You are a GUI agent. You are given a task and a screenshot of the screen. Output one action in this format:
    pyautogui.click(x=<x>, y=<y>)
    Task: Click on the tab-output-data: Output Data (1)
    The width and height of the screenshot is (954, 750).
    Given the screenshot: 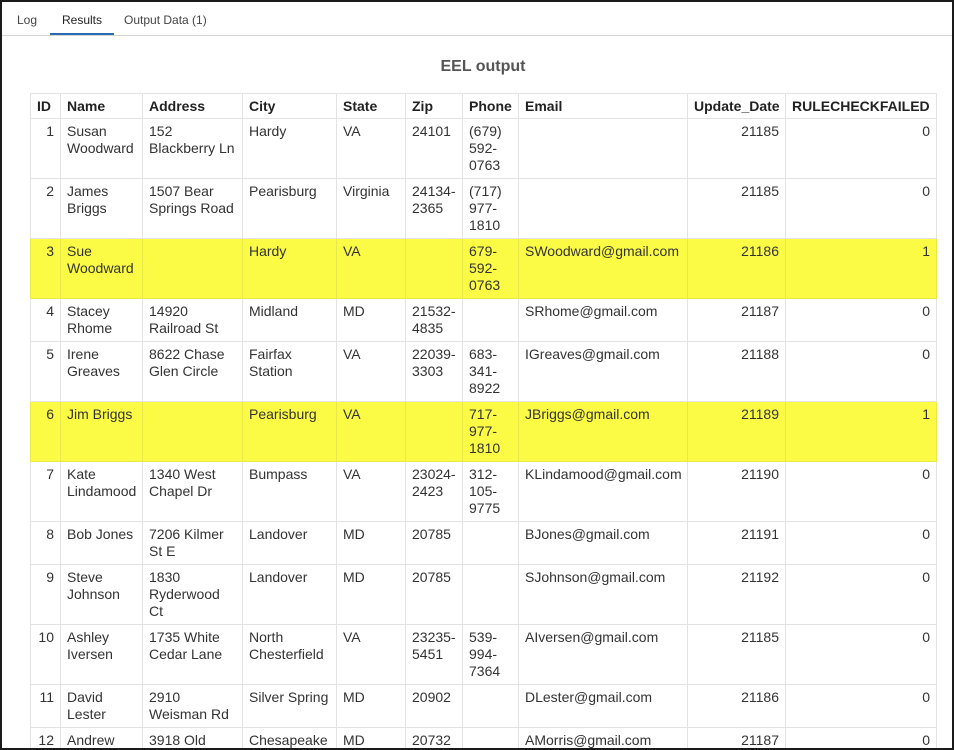 What is the action you would take?
    pyautogui.click(x=165, y=18)
    